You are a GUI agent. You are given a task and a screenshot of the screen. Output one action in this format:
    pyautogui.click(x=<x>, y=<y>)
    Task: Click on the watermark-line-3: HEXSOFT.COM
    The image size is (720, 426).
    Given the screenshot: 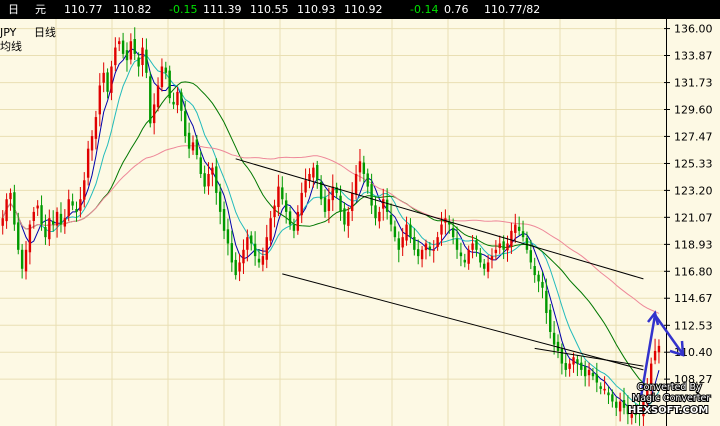 What is the action you would take?
    pyautogui.click(x=668, y=410)
    